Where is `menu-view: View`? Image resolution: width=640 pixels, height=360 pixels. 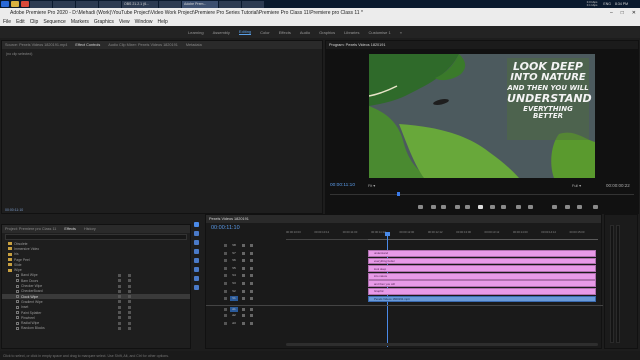 menu-view: View is located at coordinates (124, 22).